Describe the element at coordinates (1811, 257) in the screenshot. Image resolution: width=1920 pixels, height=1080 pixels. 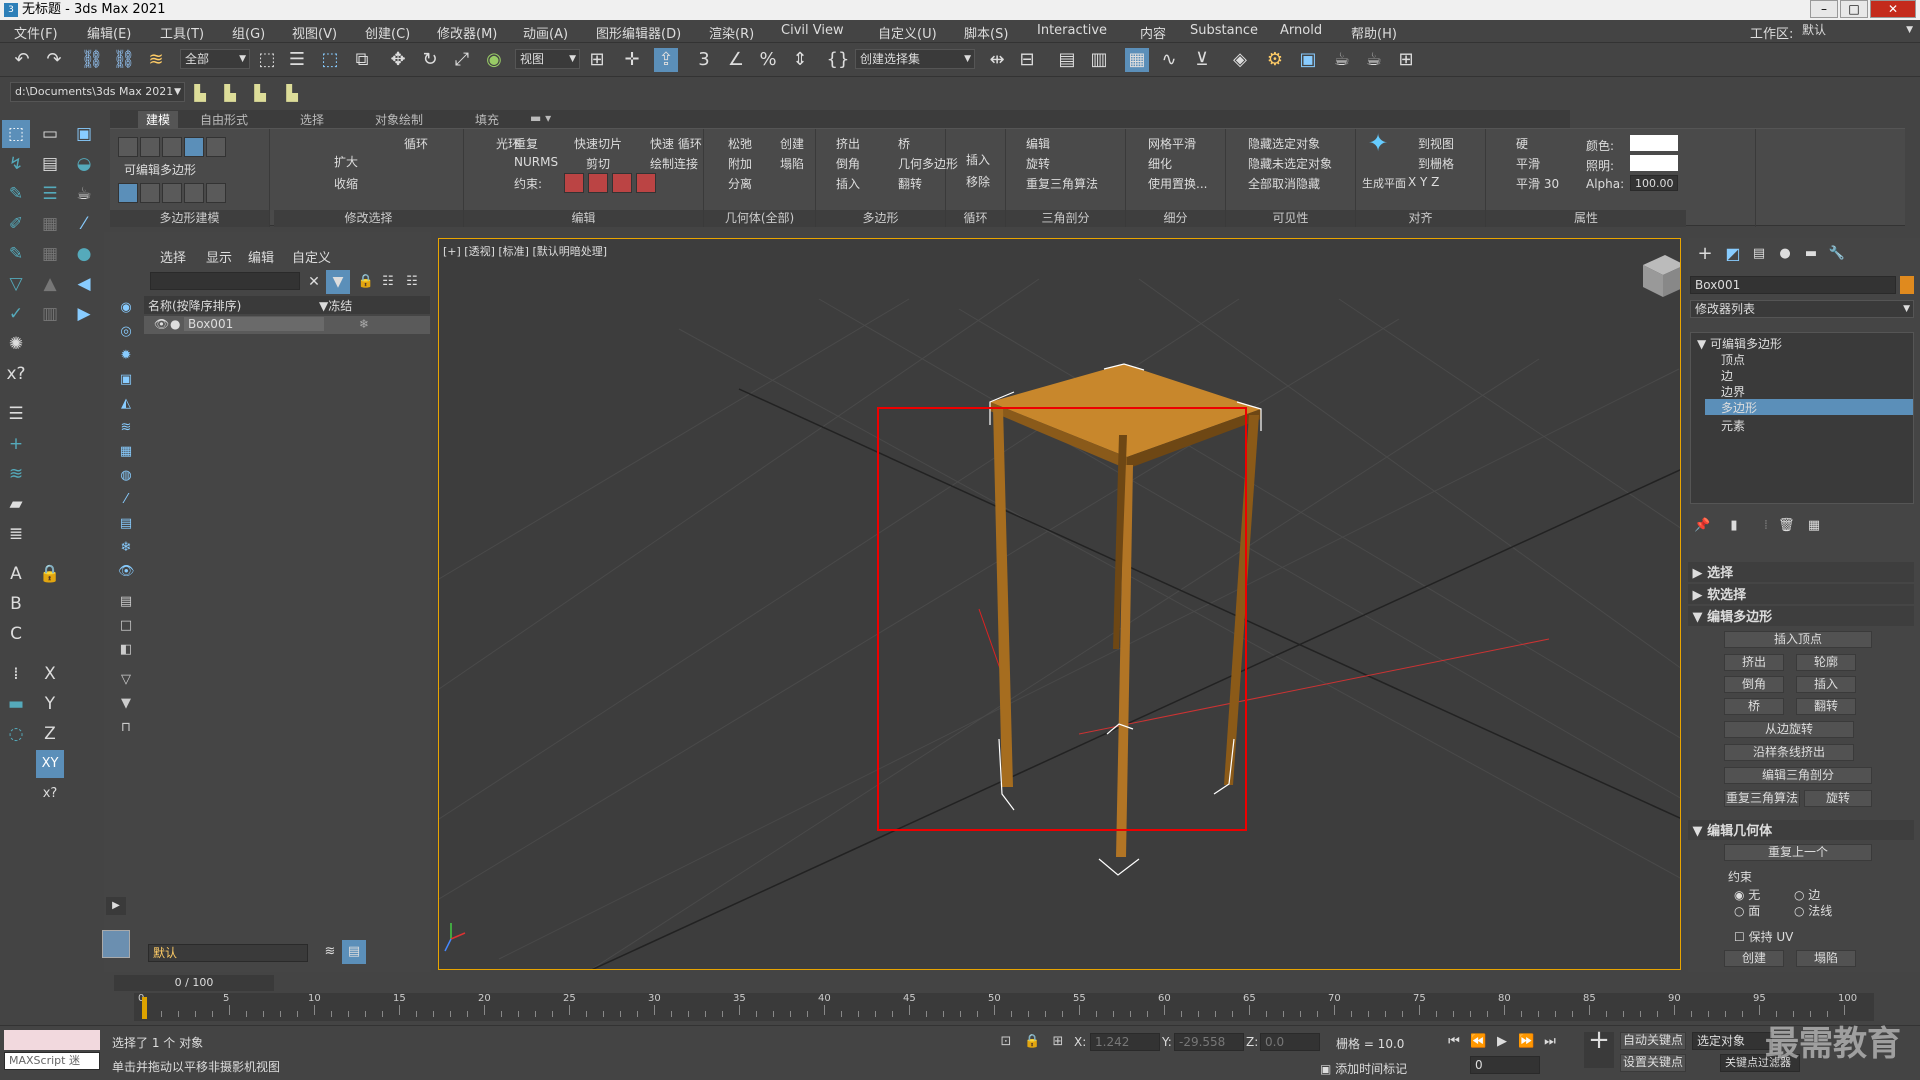
I see `display-tab-icon: ▬` at that location.